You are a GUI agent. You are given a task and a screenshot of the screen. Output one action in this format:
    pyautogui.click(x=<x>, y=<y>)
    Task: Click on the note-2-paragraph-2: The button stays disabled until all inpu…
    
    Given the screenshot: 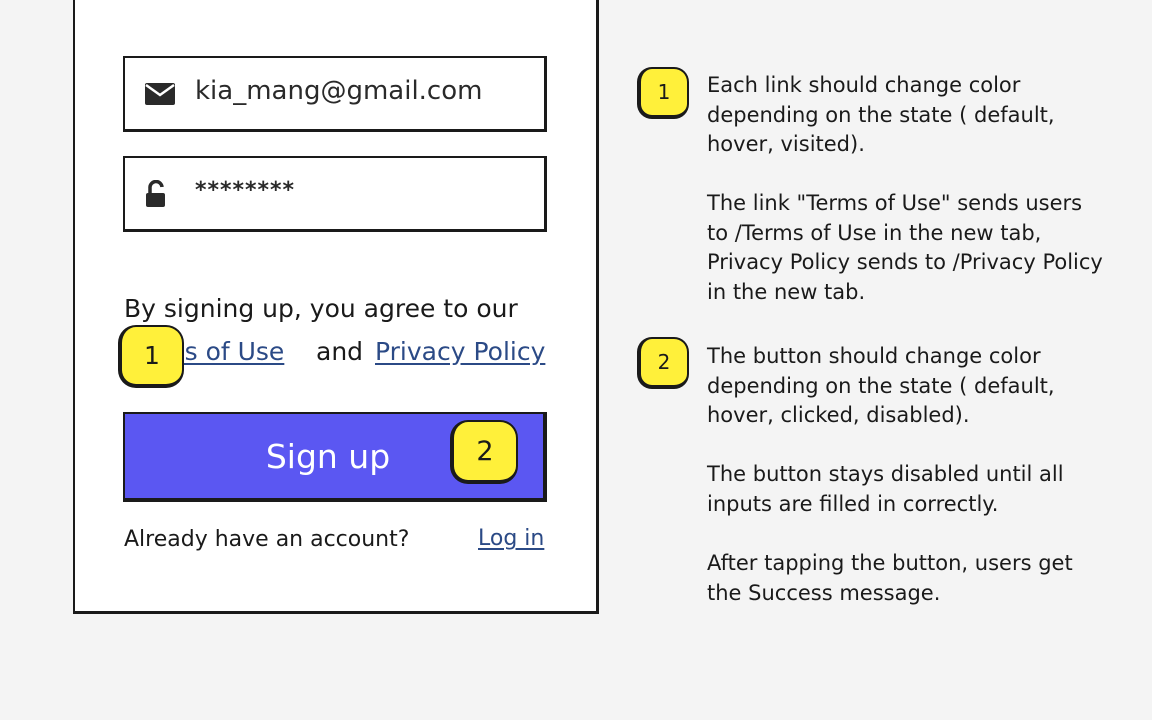 What is the action you would take?
    pyautogui.click(x=907, y=489)
    